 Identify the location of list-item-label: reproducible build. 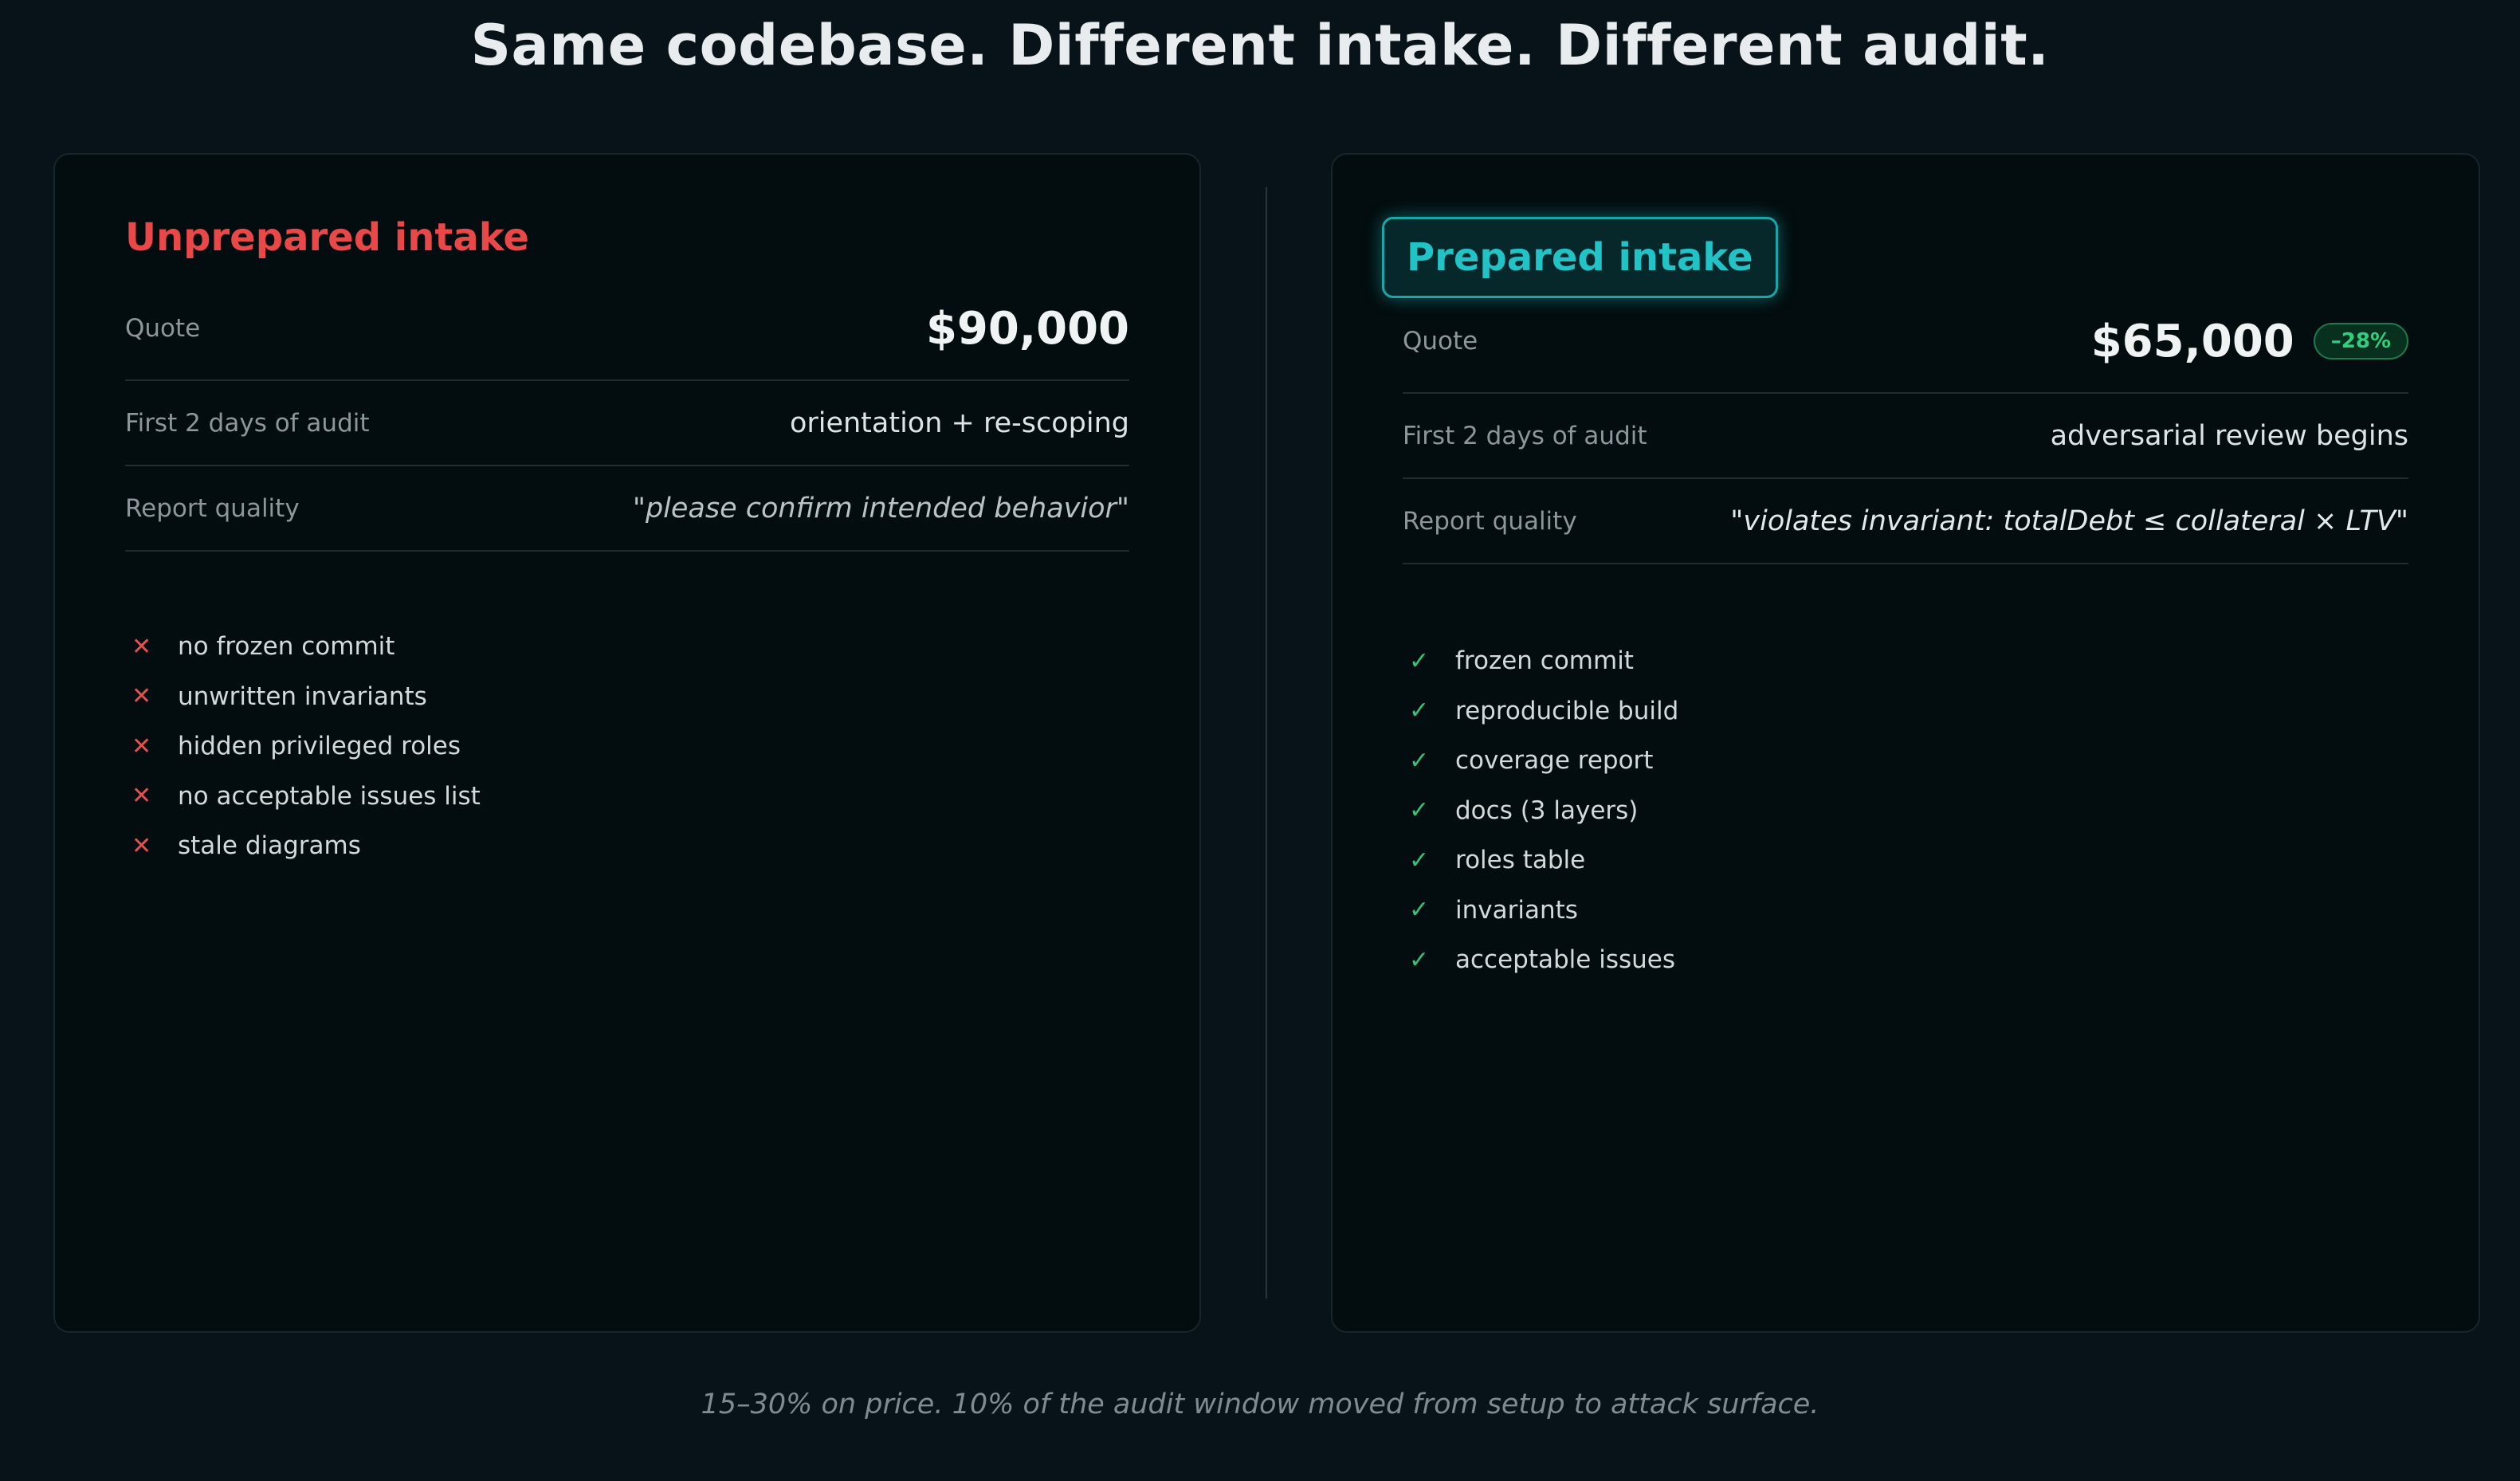
(1567, 710).